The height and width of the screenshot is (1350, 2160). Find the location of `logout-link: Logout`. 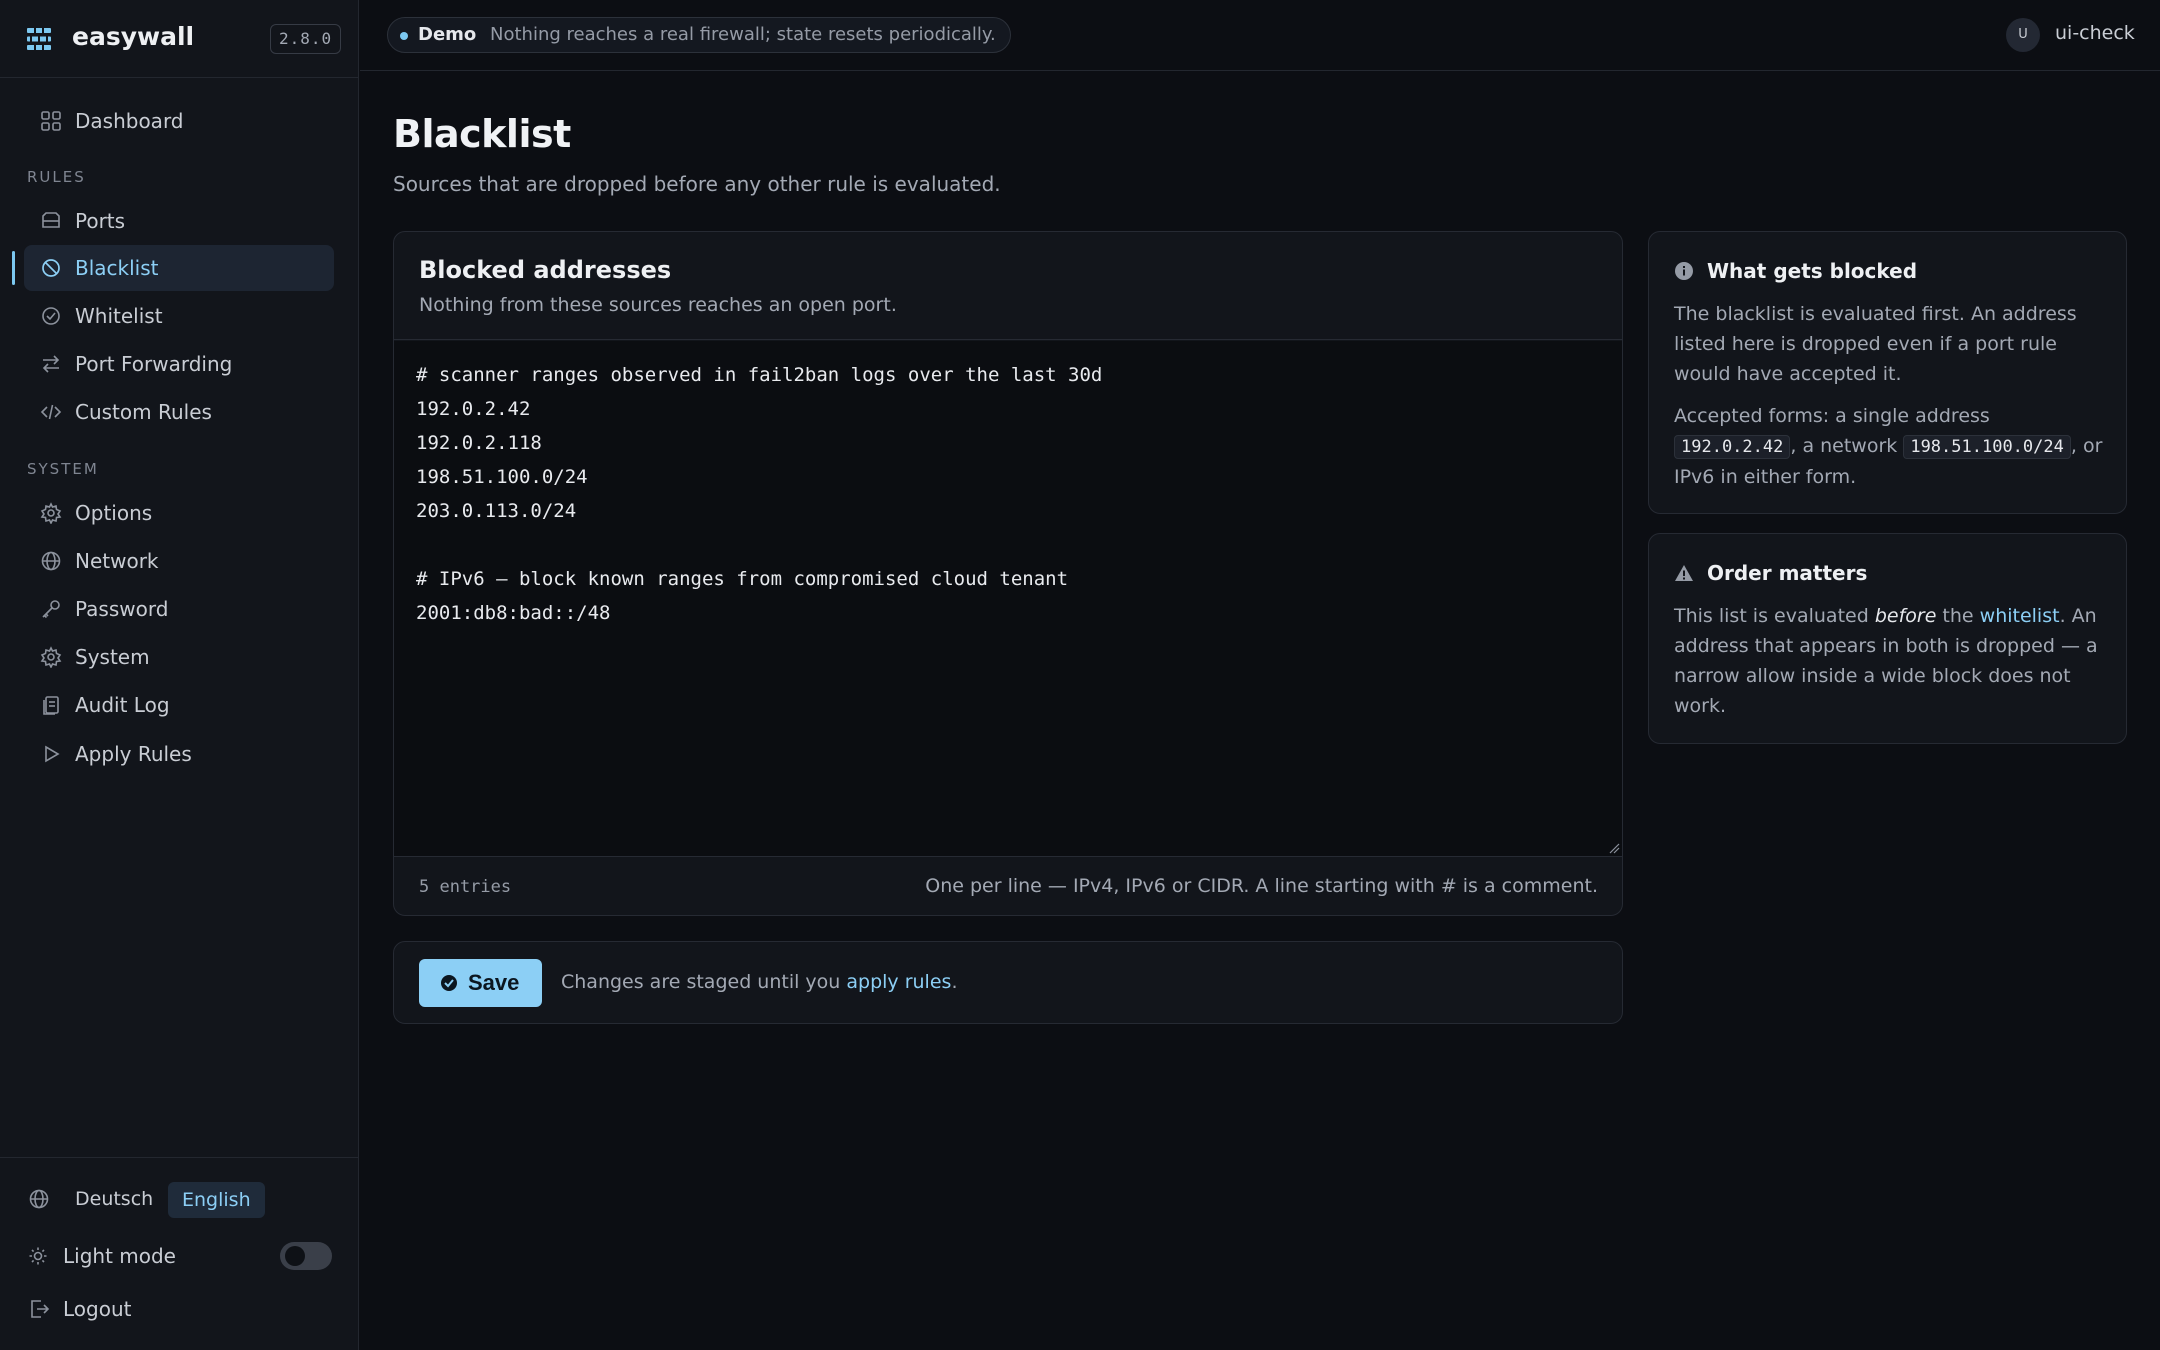

logout-link: Logout is located at coordinates (97, 1309).